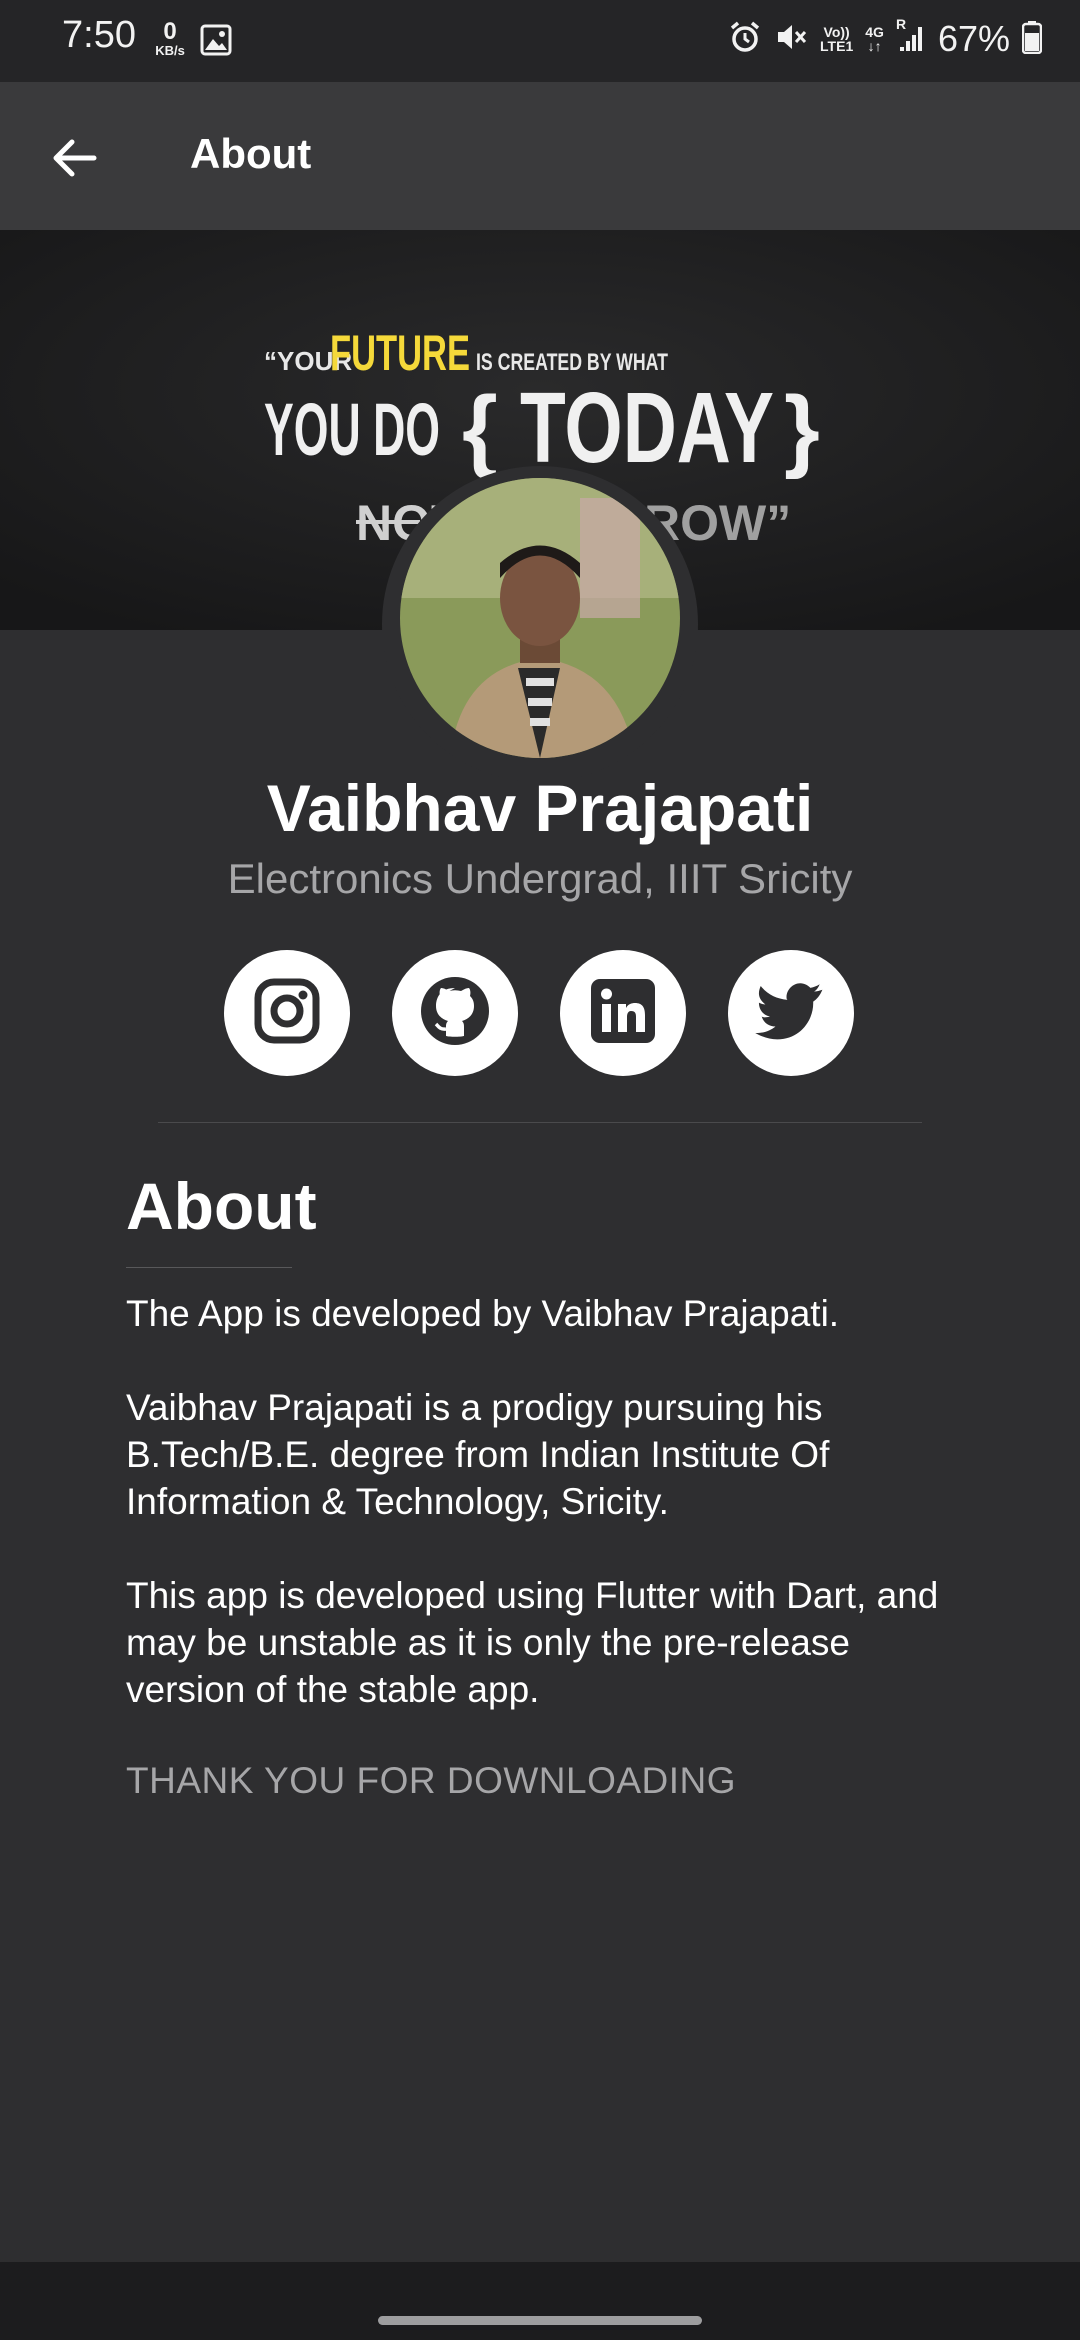 The height and width of the screenshot is (2340, 1080). What do you see at coordinates (874, 46) in the screenshot?
I see `data-arrows-icon: ↓↑` at bounding box center [874, 46].